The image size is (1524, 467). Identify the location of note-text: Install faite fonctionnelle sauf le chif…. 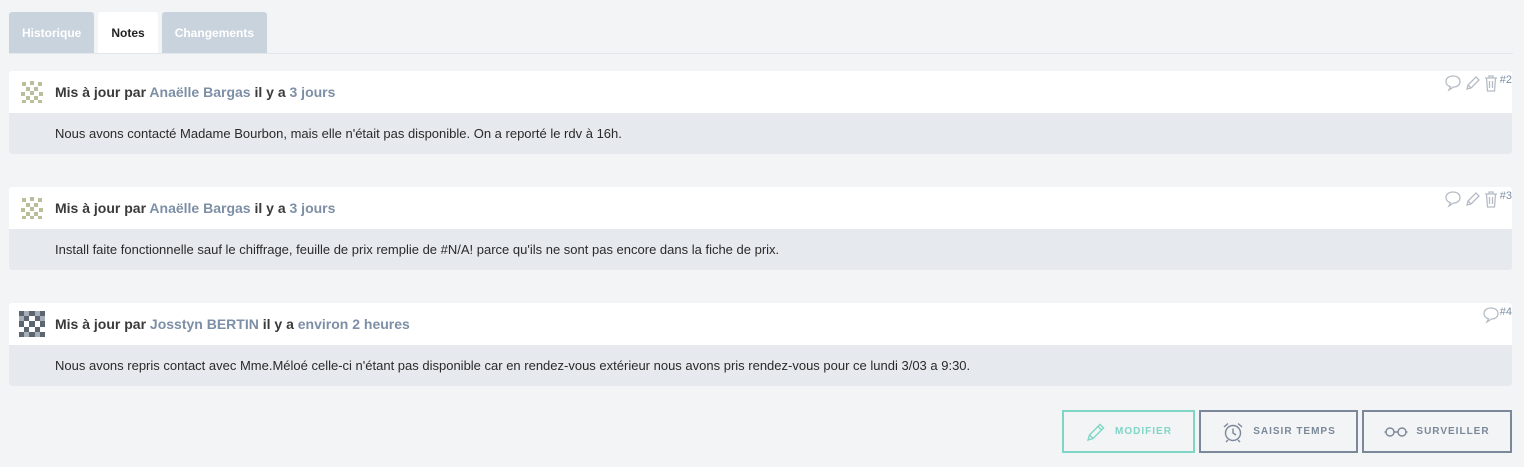
(760, 249).